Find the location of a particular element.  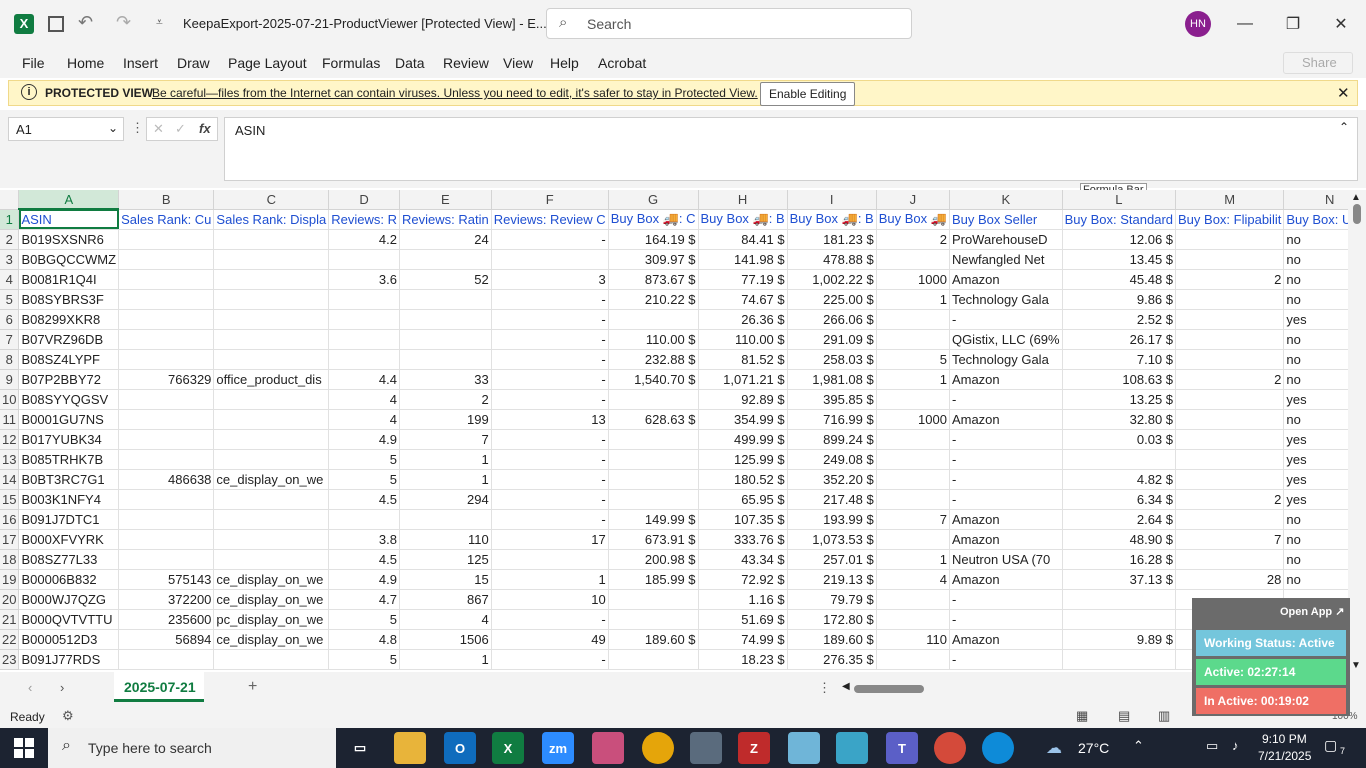

h-scroll-thumb is located at coordinates (889, 689).